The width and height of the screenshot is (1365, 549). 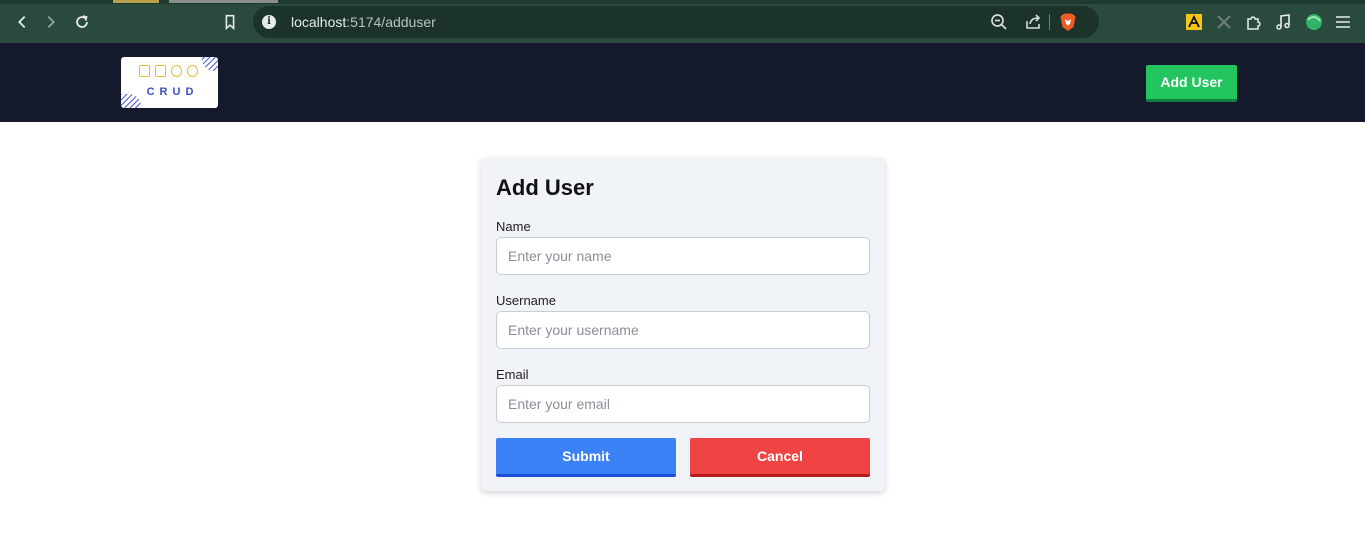 I want to click on logo-icons, so click(x=168, y=71).